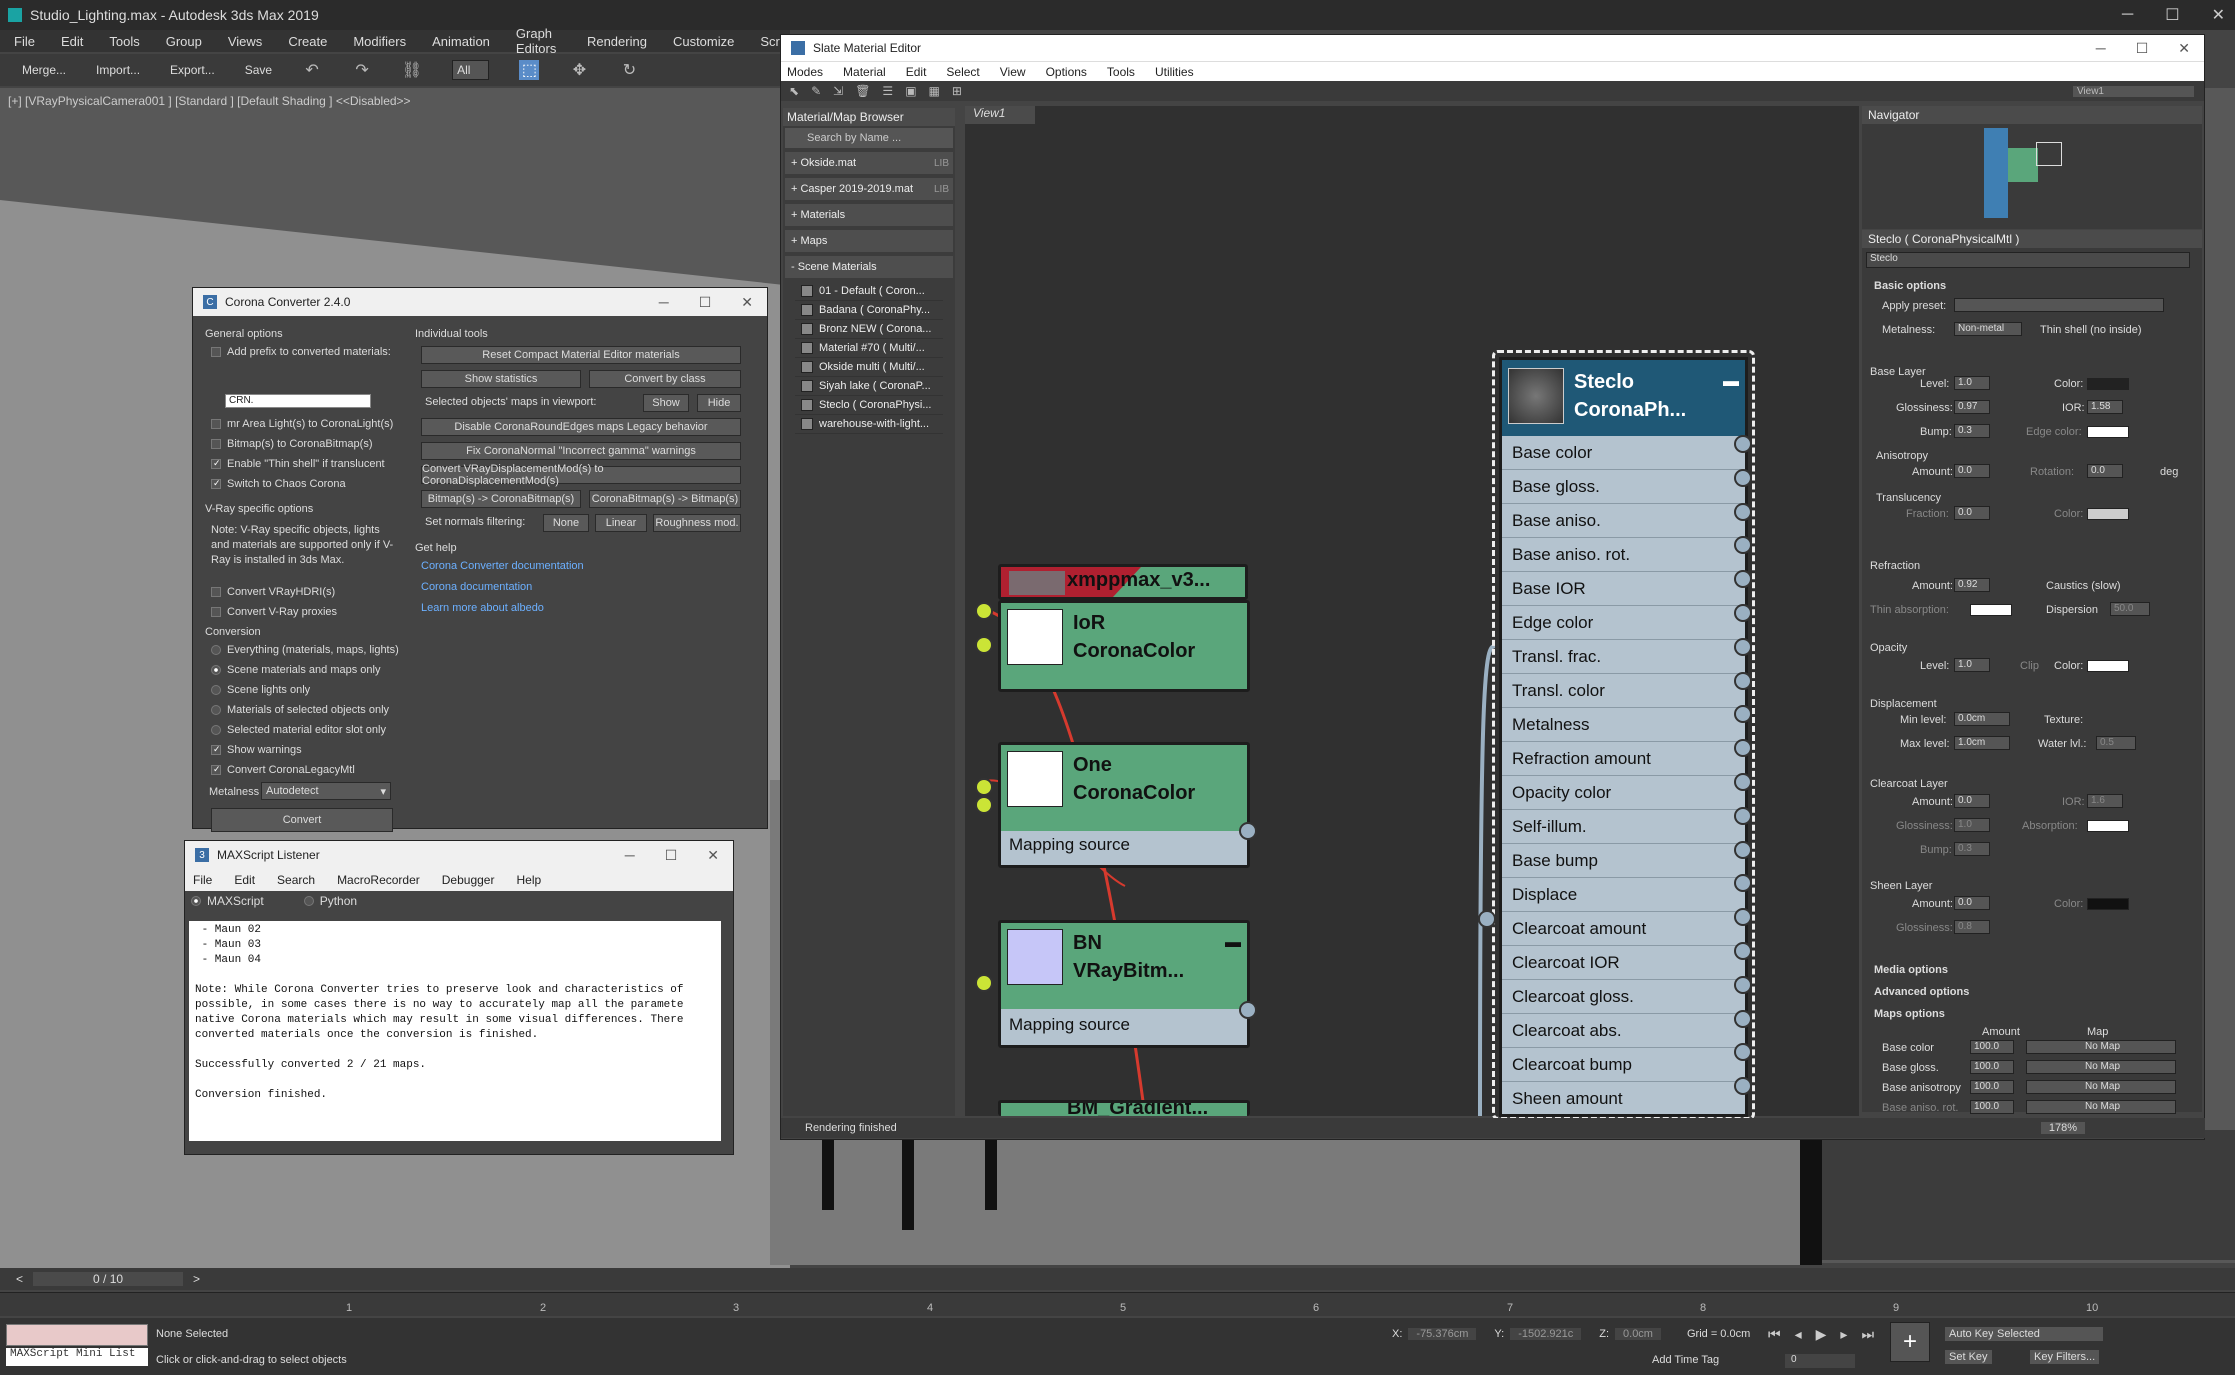 The image size is (2235, 1375). I want to click on minimize-icon: ─, so click(2127, 15).